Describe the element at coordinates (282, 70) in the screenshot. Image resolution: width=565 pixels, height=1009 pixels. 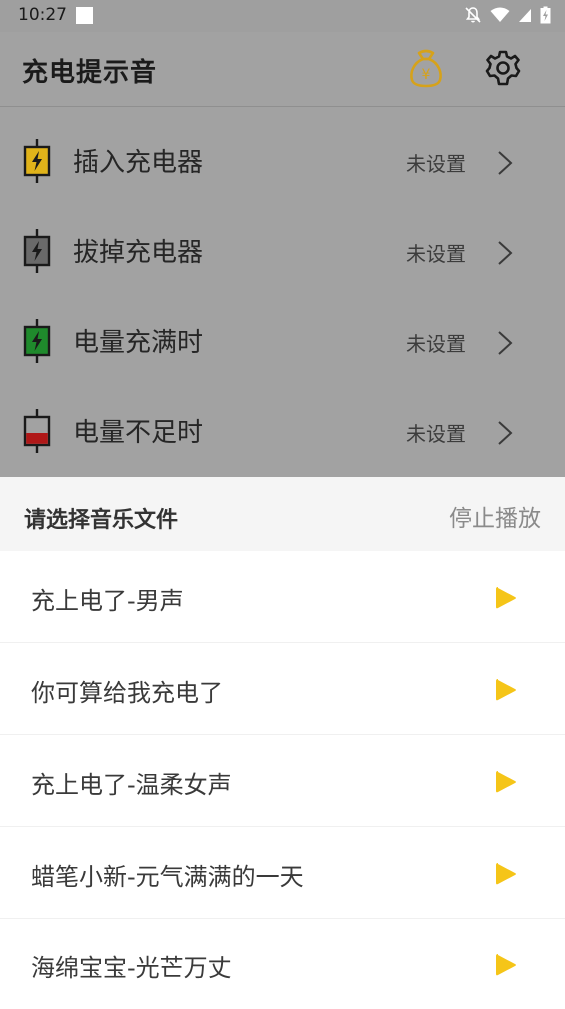
I see `app-bar: 充电提示音 ¥` at that location.